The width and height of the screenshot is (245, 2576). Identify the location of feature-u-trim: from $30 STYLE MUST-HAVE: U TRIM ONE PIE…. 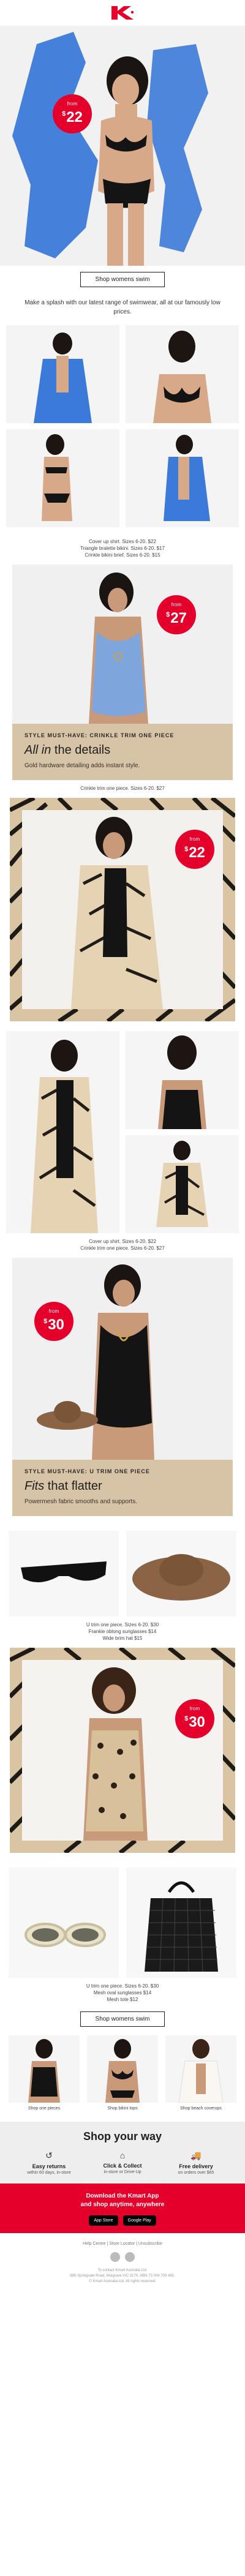
(123, 1387).